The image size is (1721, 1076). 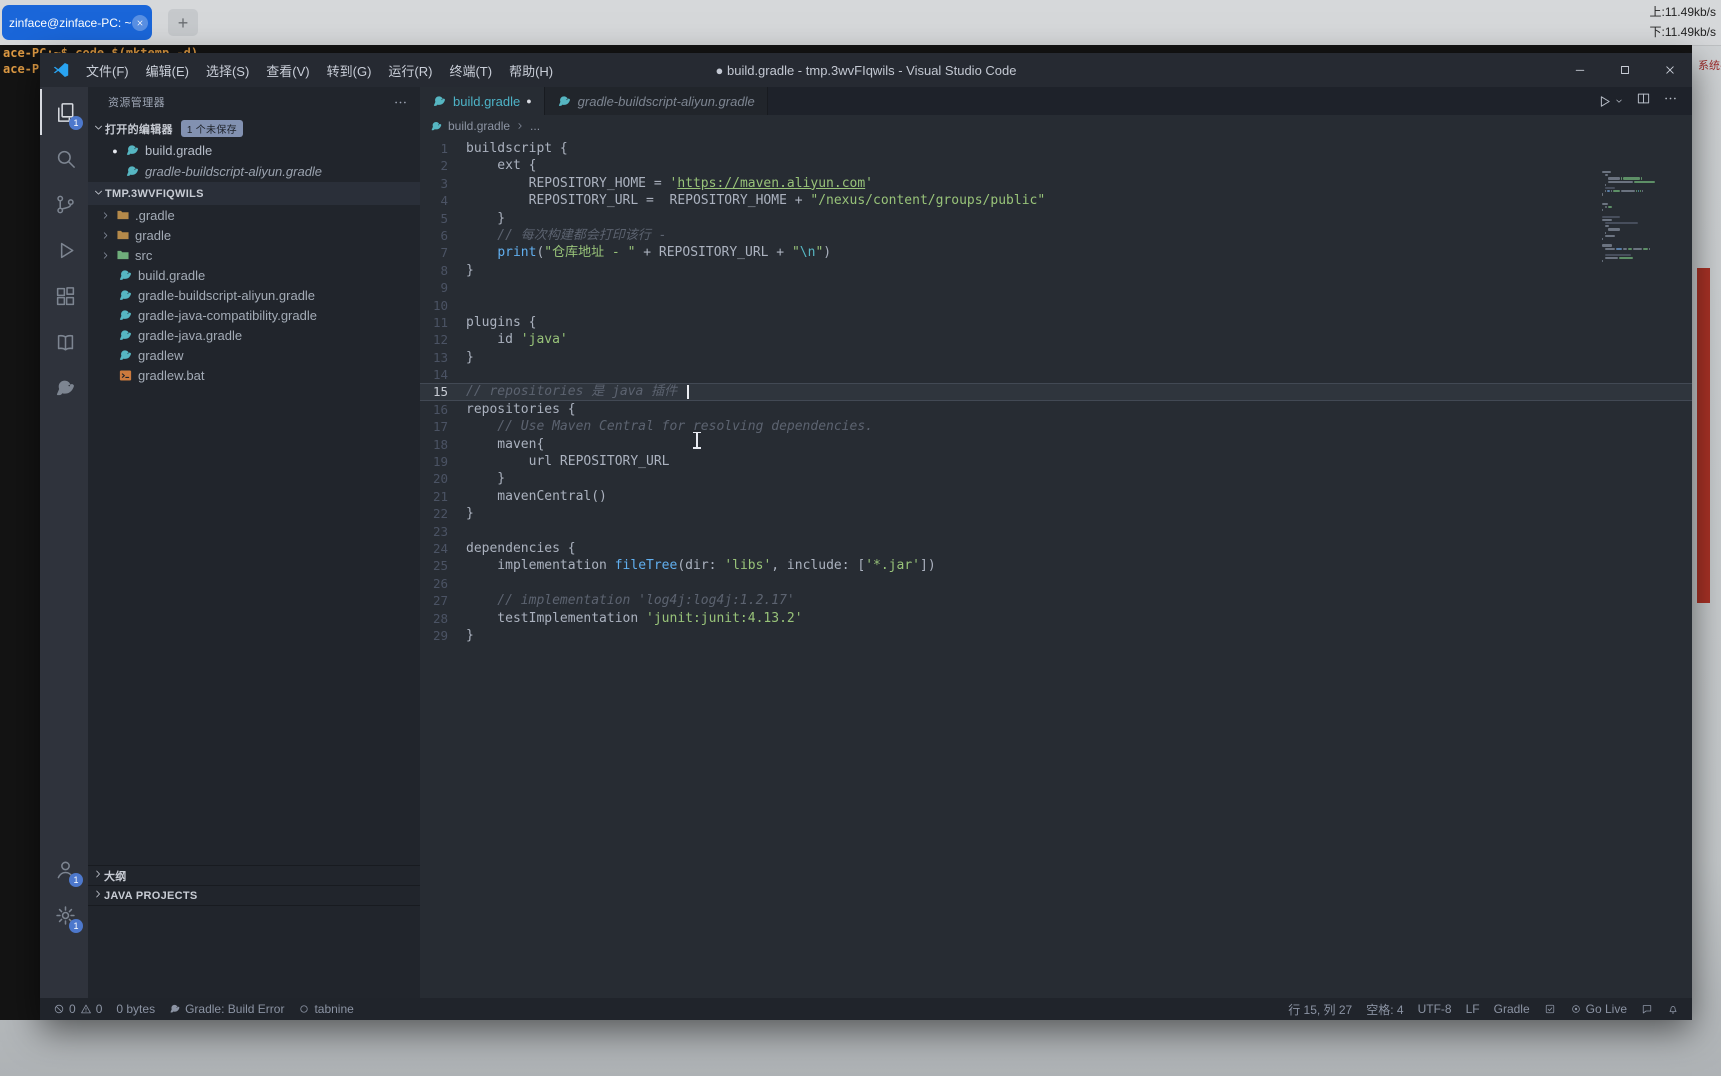 What do you see at coordinates (1056, 357) in the screenshot?
I see `code-line-13: 13}` at bounding box center [1056, 357].